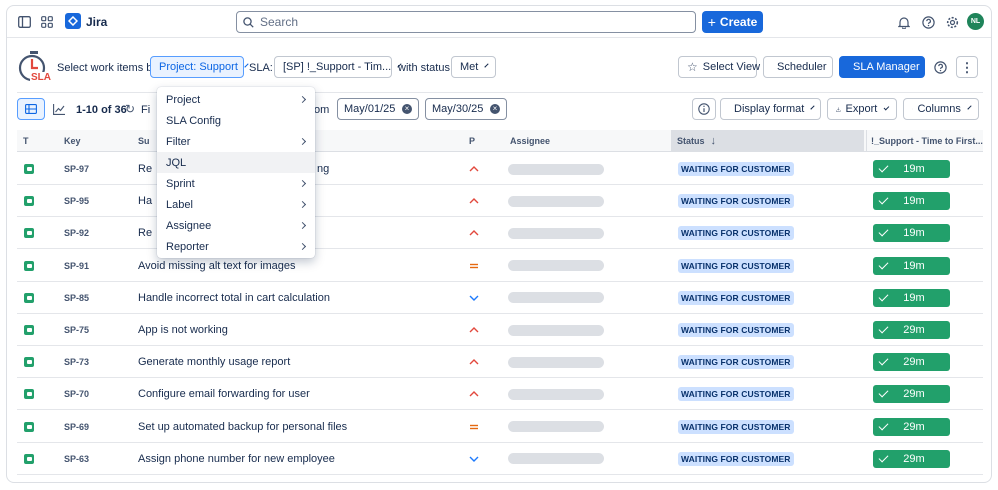 The image size is (998, 490). Describe the element at coordinates (719, 67) in the screenshot. I see `select-view-button: ☆ Select View` at that location.